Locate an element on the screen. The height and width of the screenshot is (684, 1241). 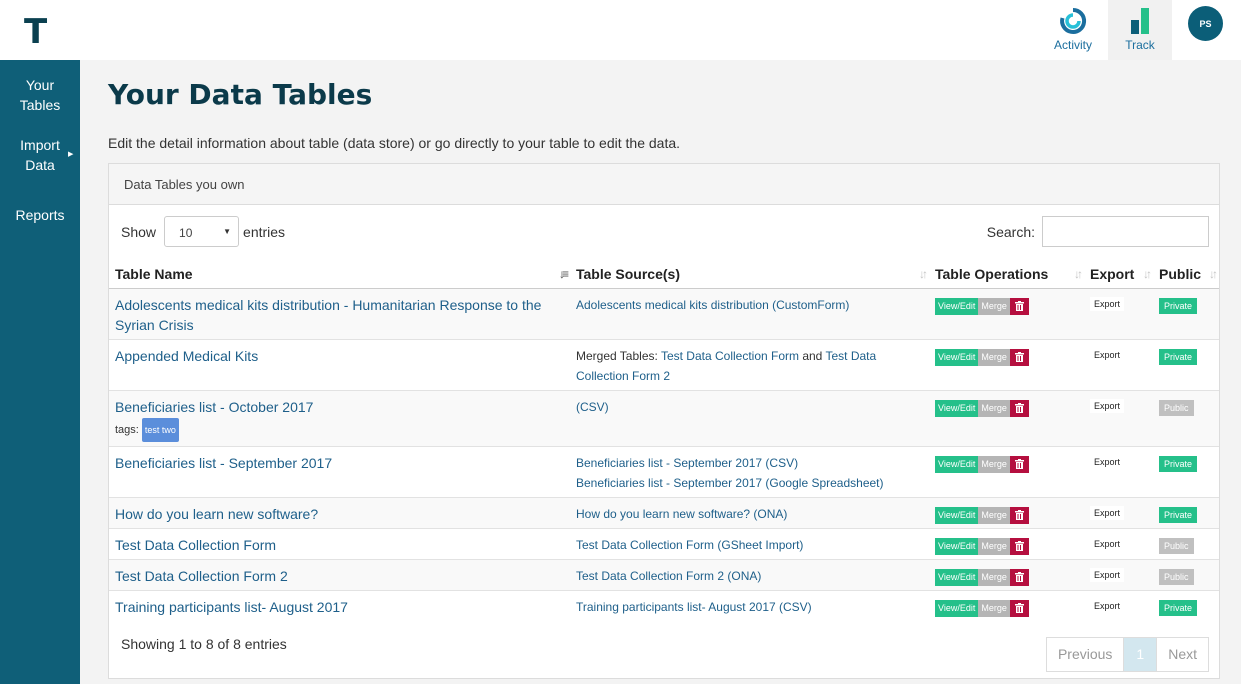
search-control: Search: is located at coordinates (1098, 231).